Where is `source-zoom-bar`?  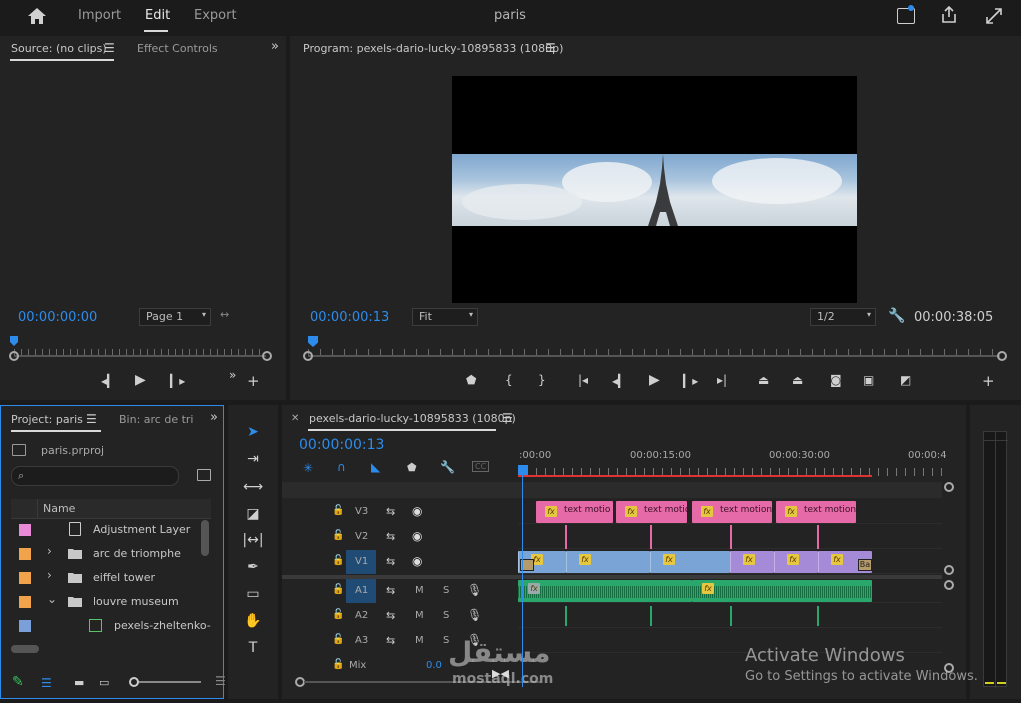 source-zoom-bar is located at coordinates (140, 356).